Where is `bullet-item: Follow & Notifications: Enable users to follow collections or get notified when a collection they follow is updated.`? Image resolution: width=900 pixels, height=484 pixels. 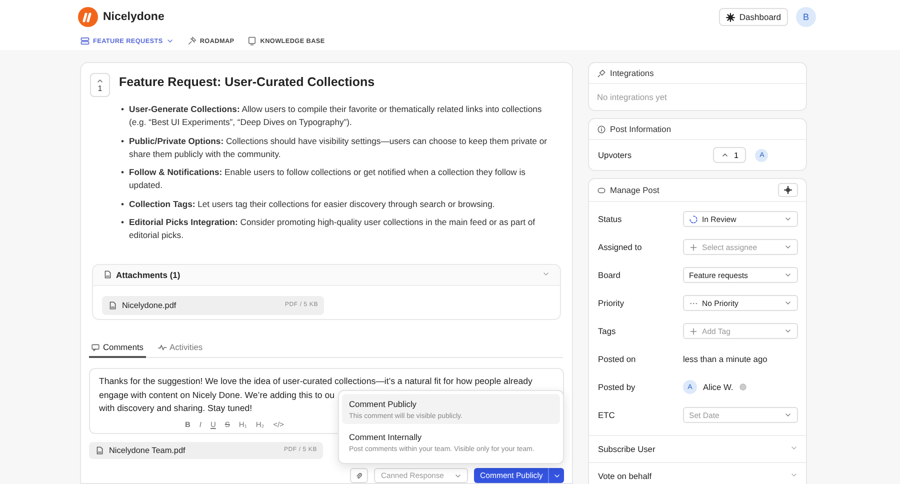 bullet-item: Follow & Notifications: Enable users to follow collections or get notified when a collection they follow is updated. is located at coordinates (327, 179).